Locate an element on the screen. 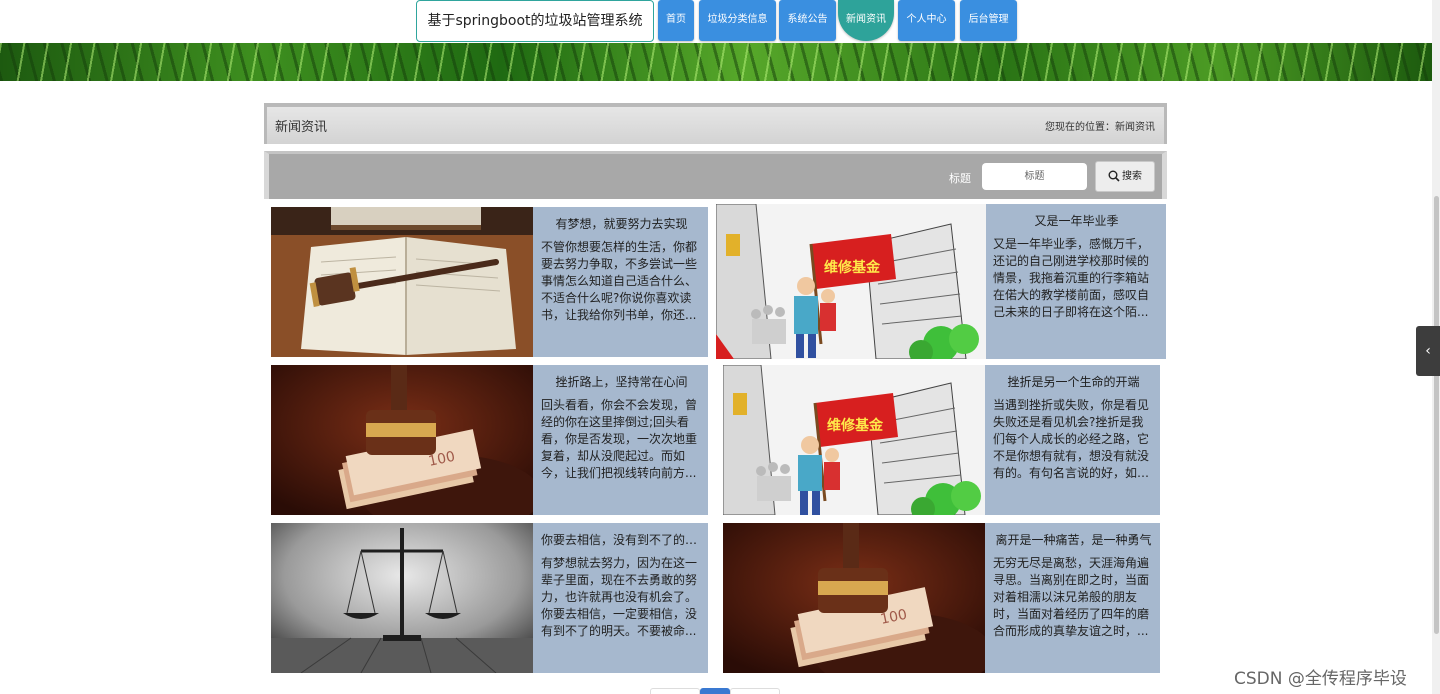  chevron-left-icon: ‹ is located at coordinates (1428, 351).